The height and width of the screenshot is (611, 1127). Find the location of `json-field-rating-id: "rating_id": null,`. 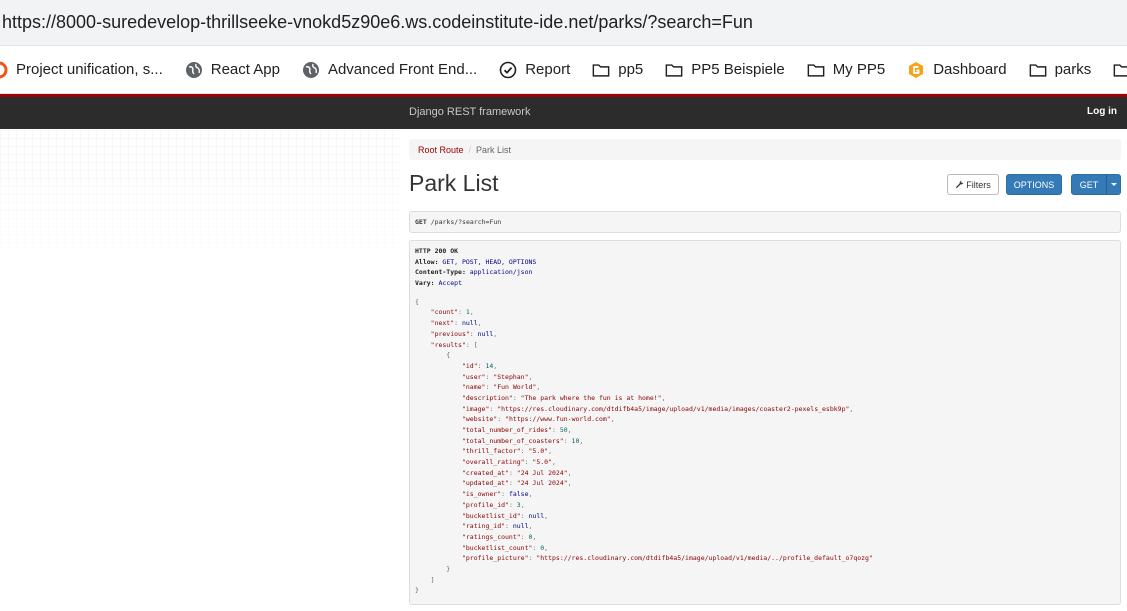

json-field-rating-id: "rating_id": null, is located at coordinates (497, 526).